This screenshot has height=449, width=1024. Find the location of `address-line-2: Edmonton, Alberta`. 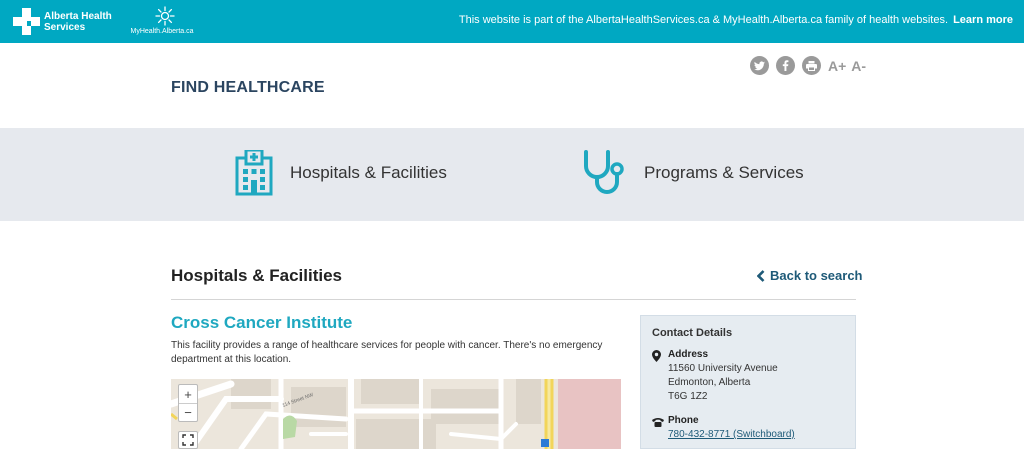

address-line-2: Edmonton, Alberta is located at coordinates (709, 382).